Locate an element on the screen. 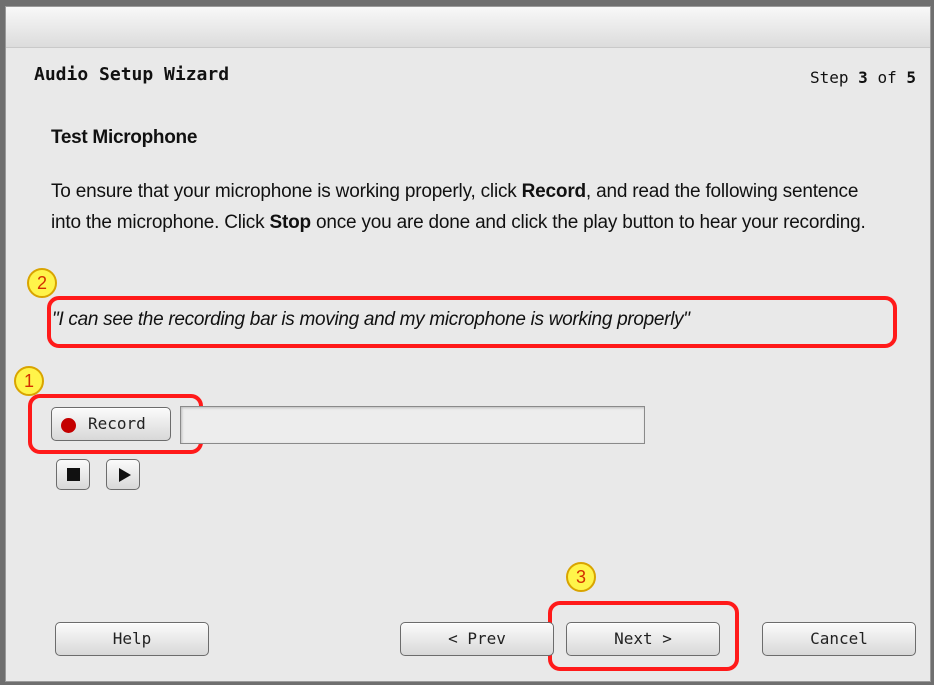  play-button is located at coordinates (123, 474).